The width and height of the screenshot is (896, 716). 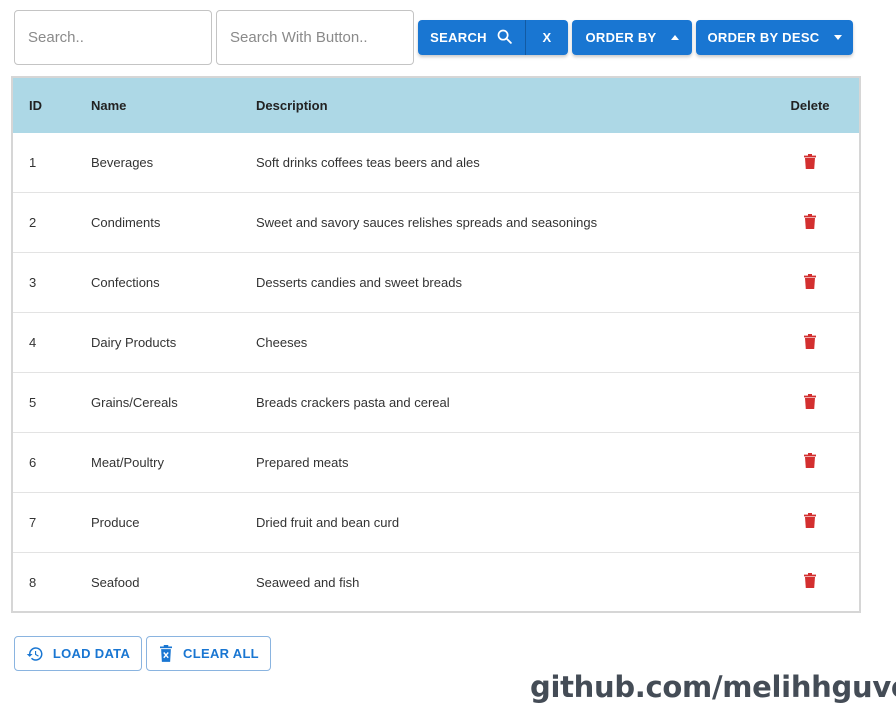 I want to click on cell-name: Dairy Products, so click(x=134, y=343).